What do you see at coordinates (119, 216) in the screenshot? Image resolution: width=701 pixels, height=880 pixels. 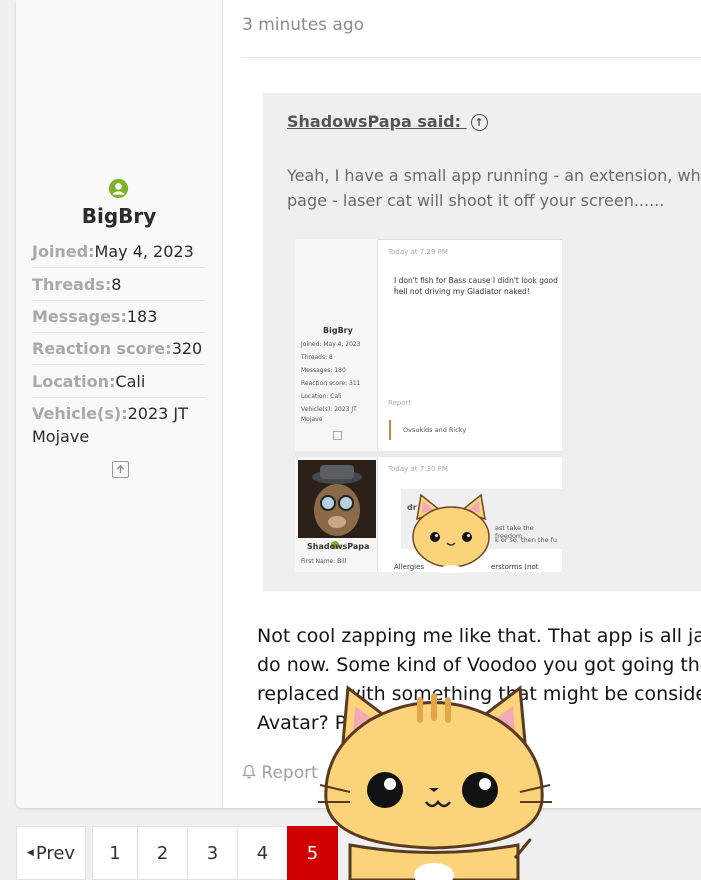 I see `username: BigBry` at bounding box center [119, 216].